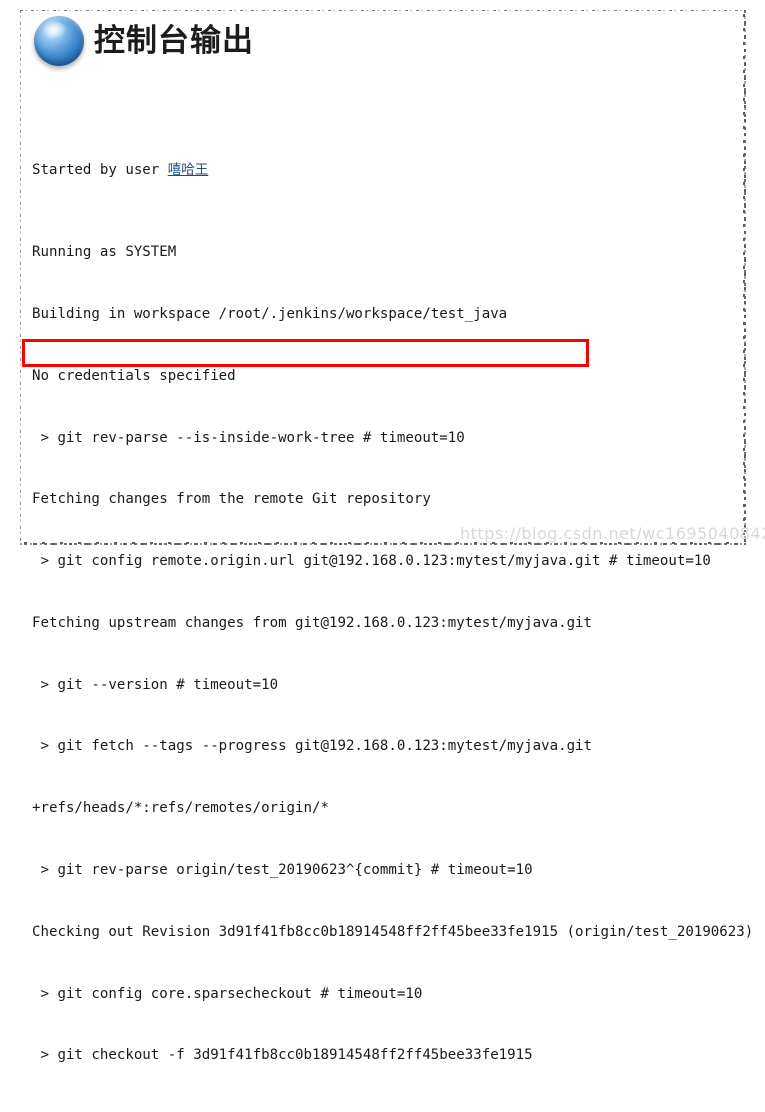 Image resolution: width=765 pixels, height=1112 pixels. What do you see at coordinates (174, 40) in the screenshot?
I see `page-title: 控制台输出` at bounding box center [174, 40].